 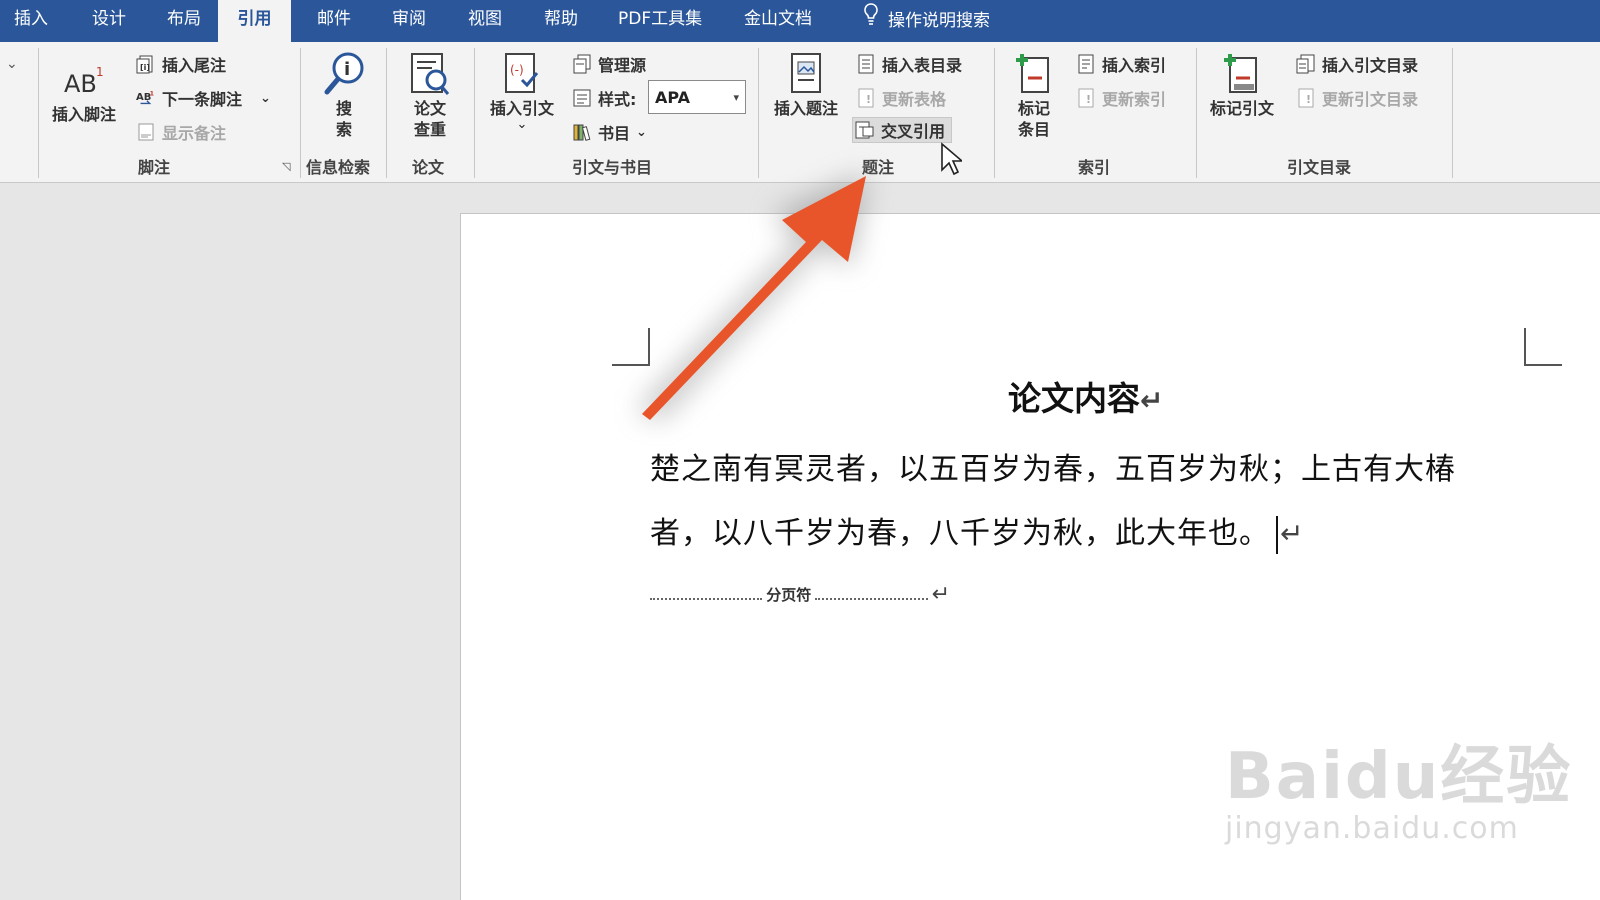 What do you see at coordinates (152, 93) in the screenshot?
I see `svg-text: 1` at bounding box center [152, 93].